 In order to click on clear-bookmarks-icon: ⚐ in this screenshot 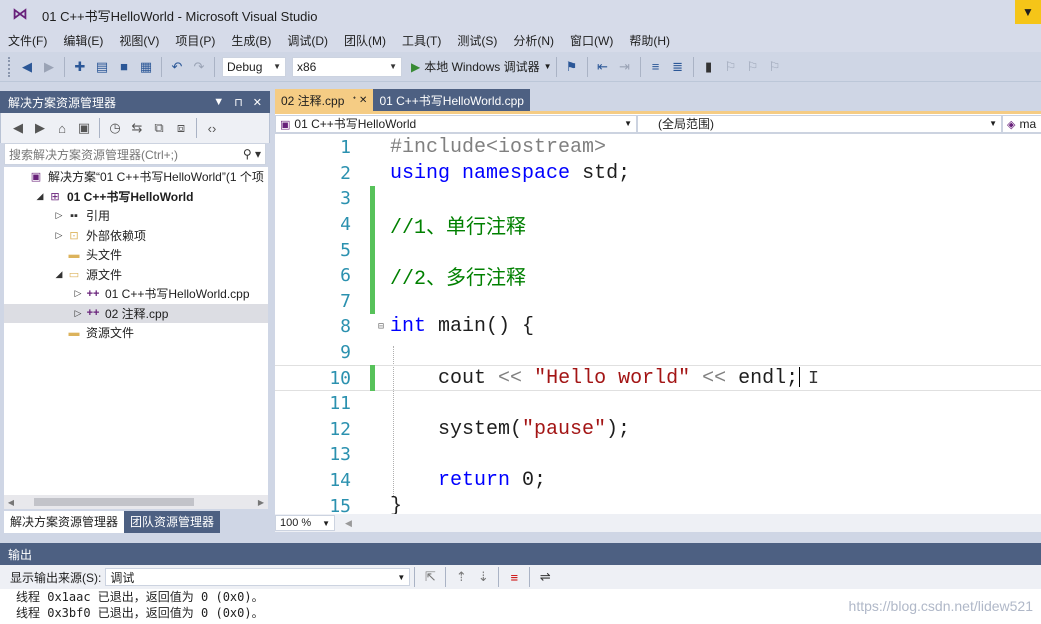, I will do `click(775, 67)`.